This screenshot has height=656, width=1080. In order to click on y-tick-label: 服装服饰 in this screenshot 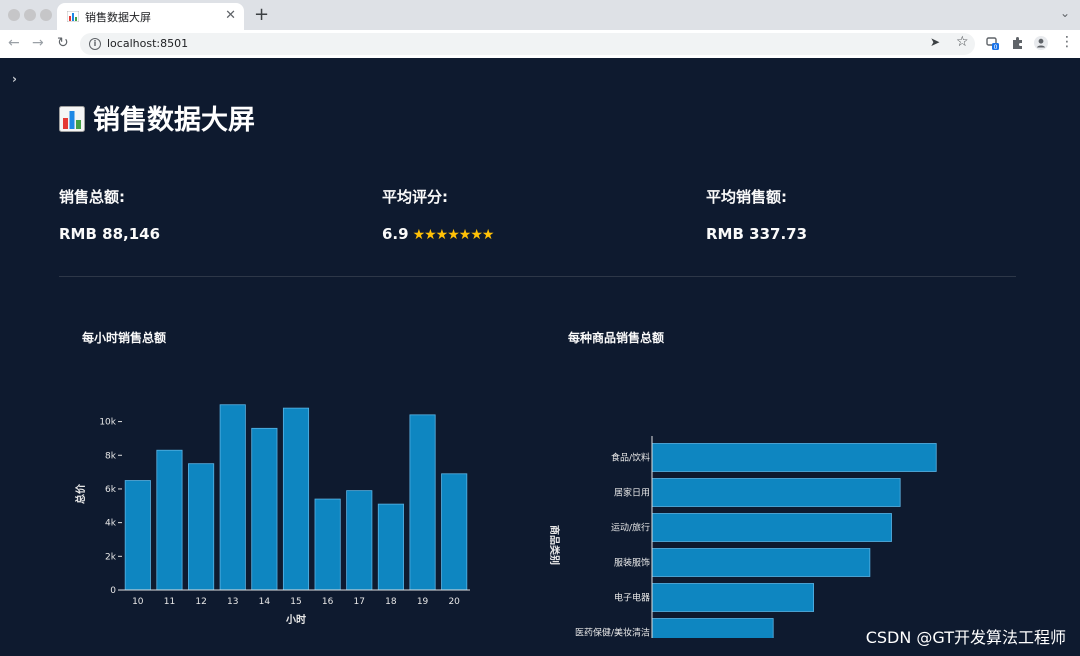, I will do `click(632, 563)`.